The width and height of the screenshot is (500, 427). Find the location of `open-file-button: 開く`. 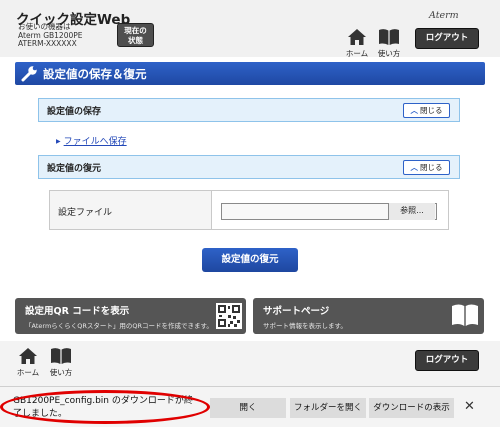

open-file-button: 開く is located at coordinates (248, 408).